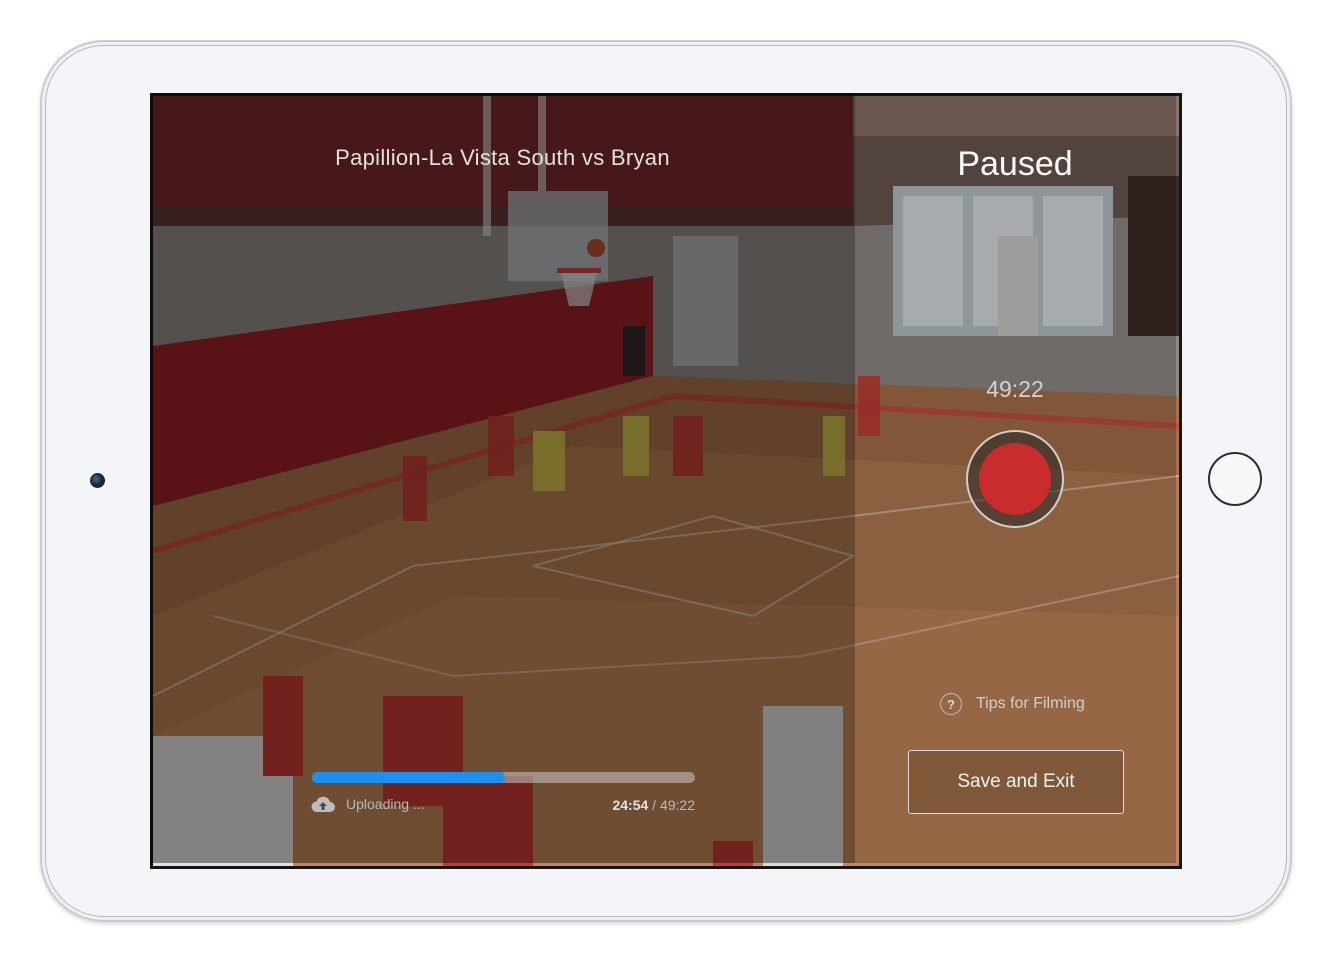 The height and width of the screenshot is (963, 1332). Describe the element at coordinates (409, 777) in the screenshot. I see `upload-progress-fill` at that location.